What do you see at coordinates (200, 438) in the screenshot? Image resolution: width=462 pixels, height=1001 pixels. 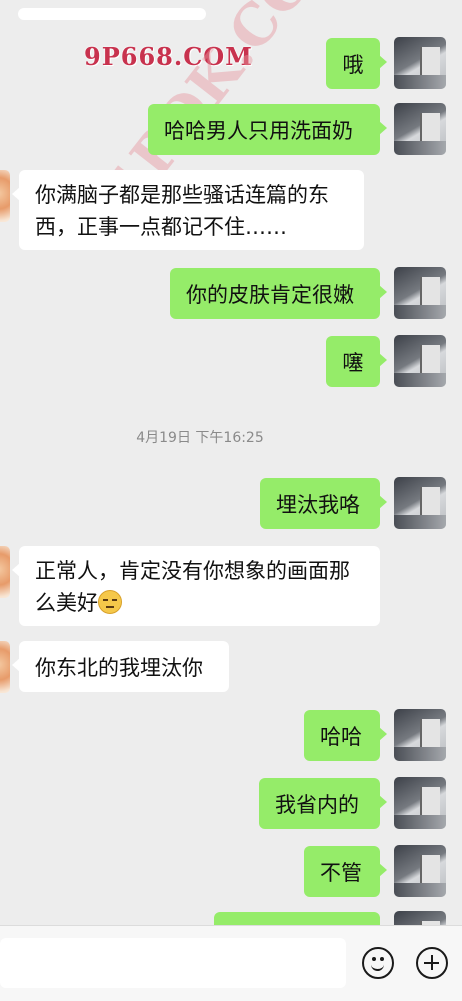 I see `timestamp: 4月19日 下午16:25` at bounding box center [200, 438].